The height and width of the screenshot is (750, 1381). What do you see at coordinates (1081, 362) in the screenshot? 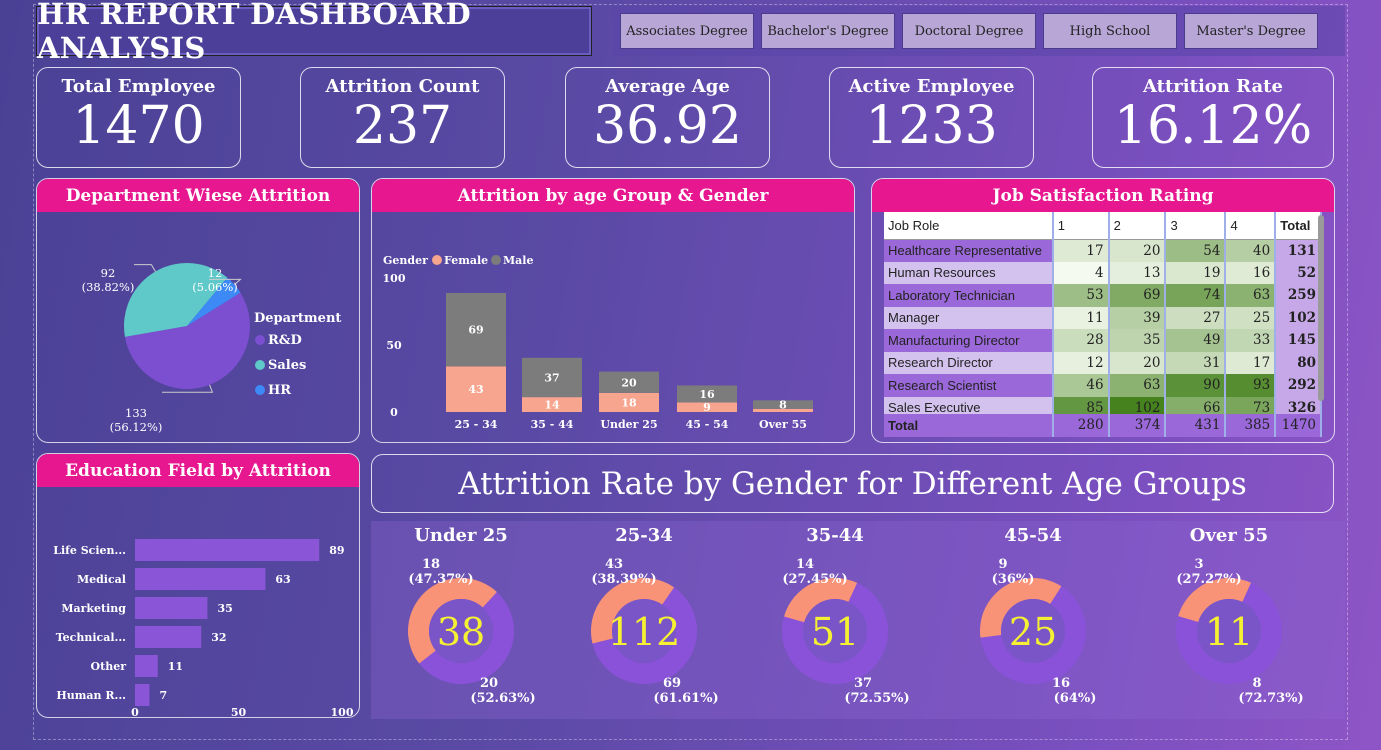
I see `rating-cell: 12` at bounding box center [1081, 362].